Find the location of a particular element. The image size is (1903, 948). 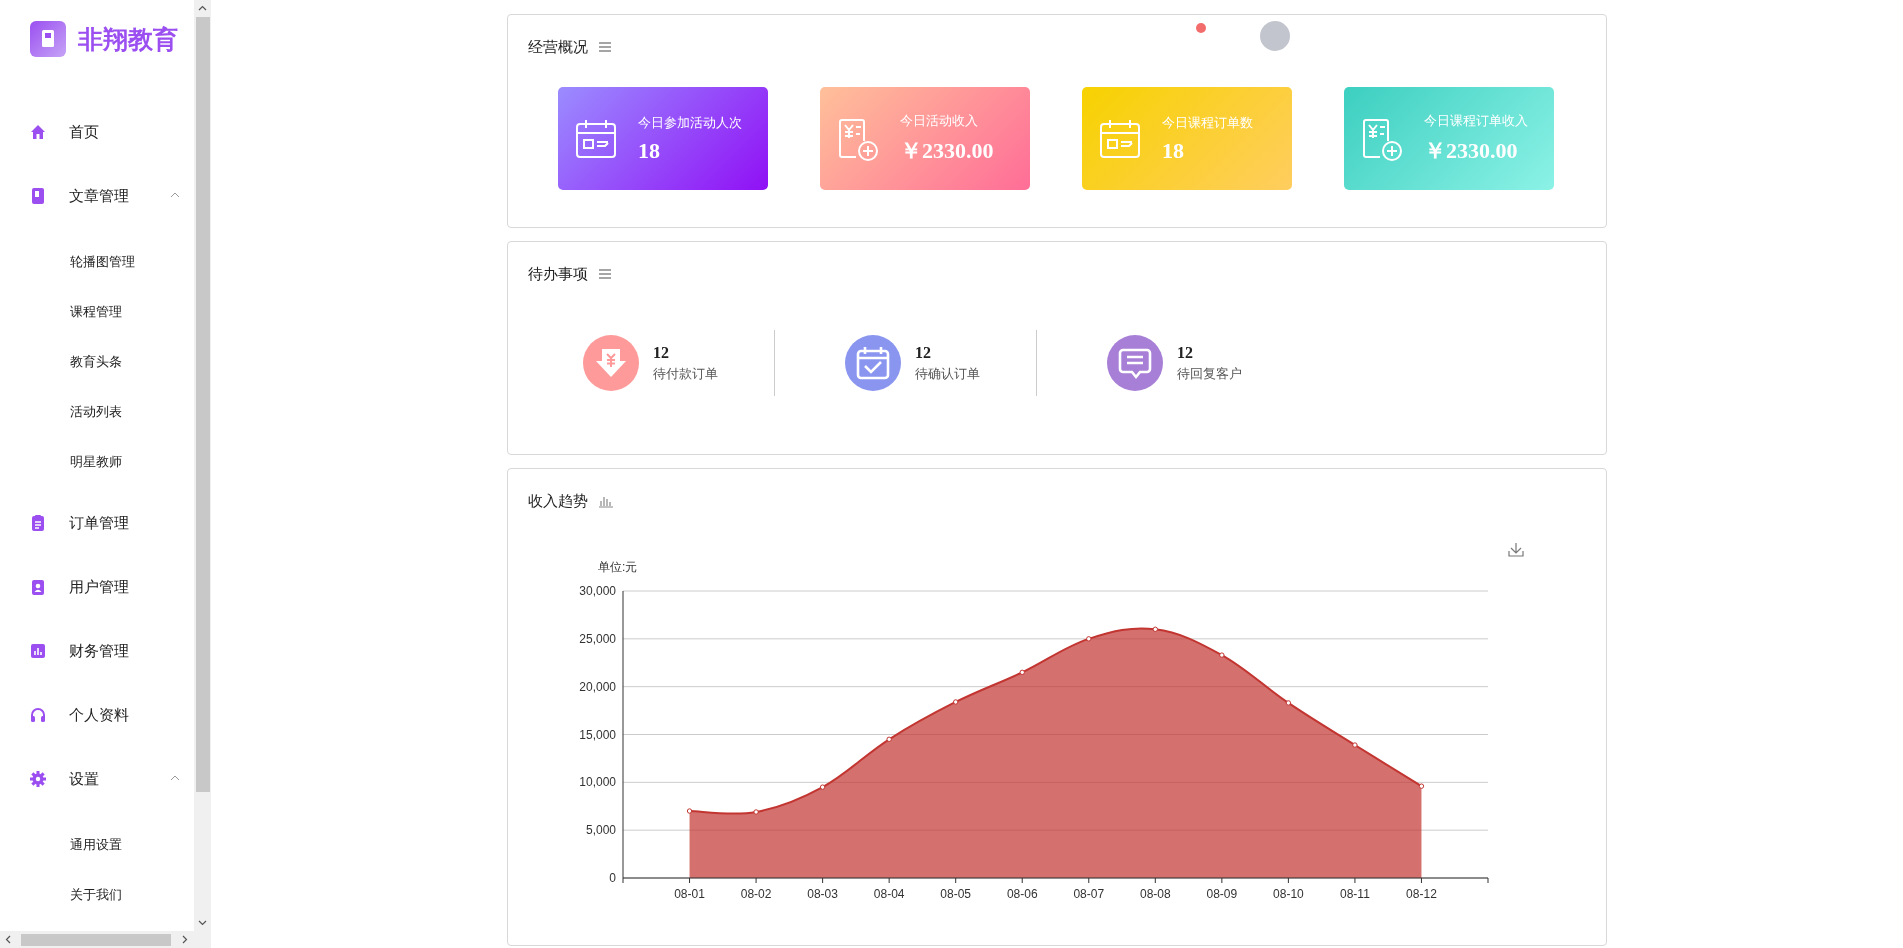

panel-title: 经营概况 is located at coordinates (558, 47).